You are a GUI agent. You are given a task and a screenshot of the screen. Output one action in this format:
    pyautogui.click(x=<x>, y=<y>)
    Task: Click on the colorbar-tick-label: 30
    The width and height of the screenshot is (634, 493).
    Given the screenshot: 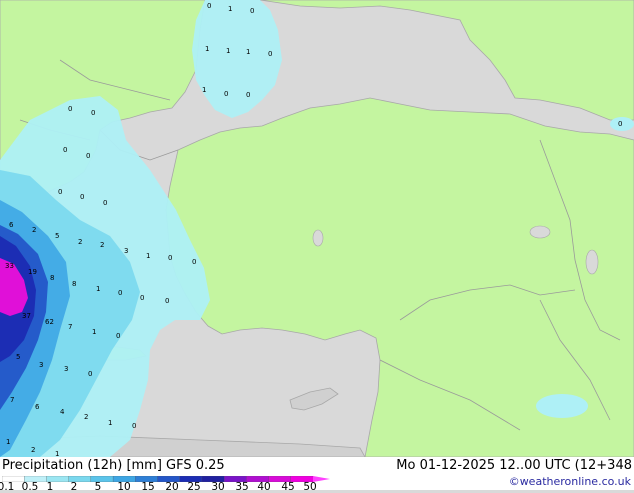 What is the action you would take?
    pyautogui.click(x=218, y=487)
    